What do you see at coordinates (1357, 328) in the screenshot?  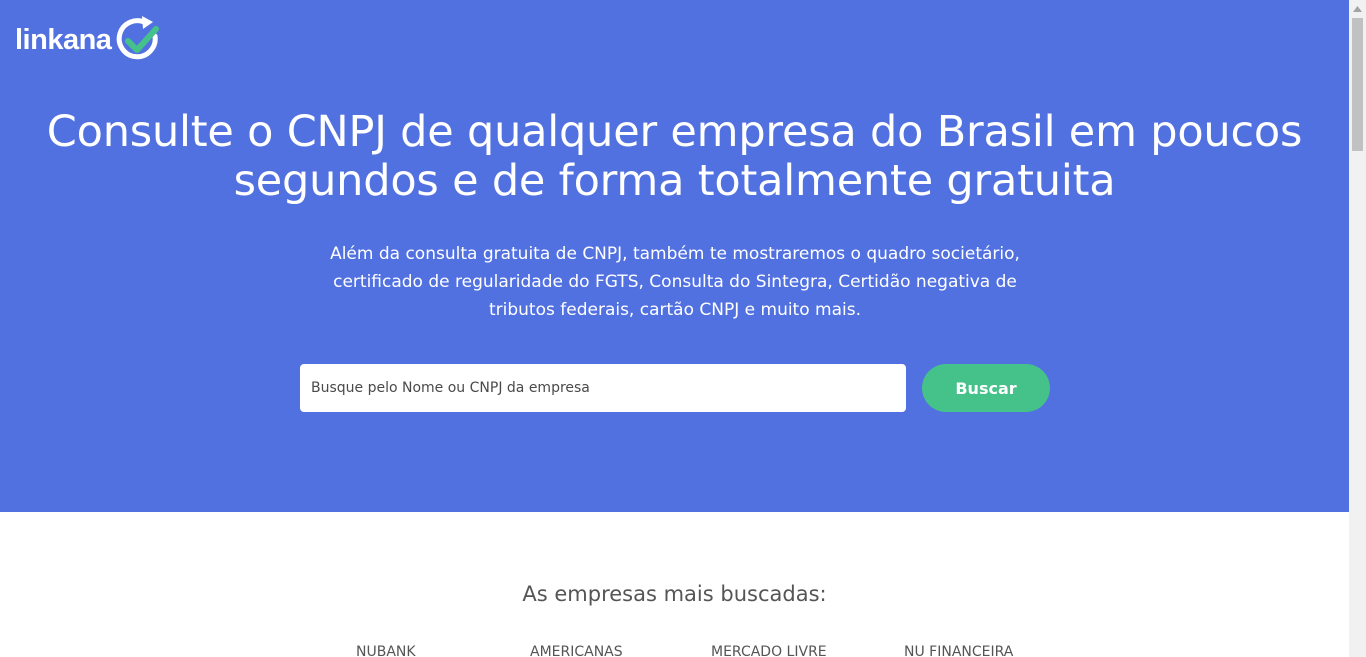 I see `vertical-scrollbar` at bounding box center [1357, 328].